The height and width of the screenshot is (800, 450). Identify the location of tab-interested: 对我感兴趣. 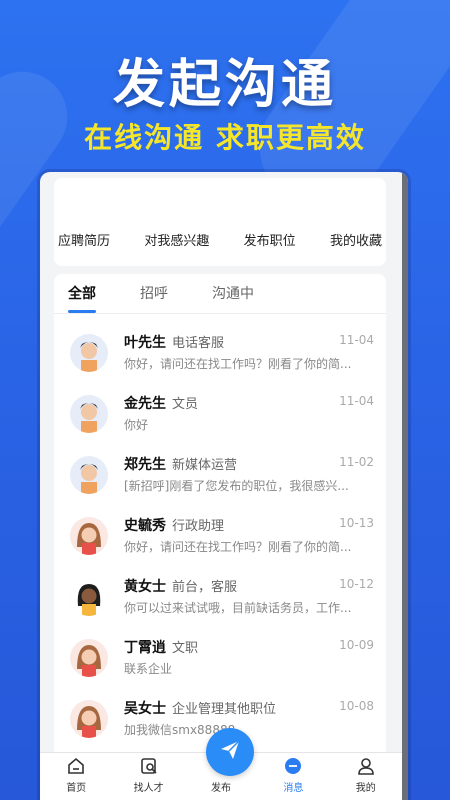
(176, 239).